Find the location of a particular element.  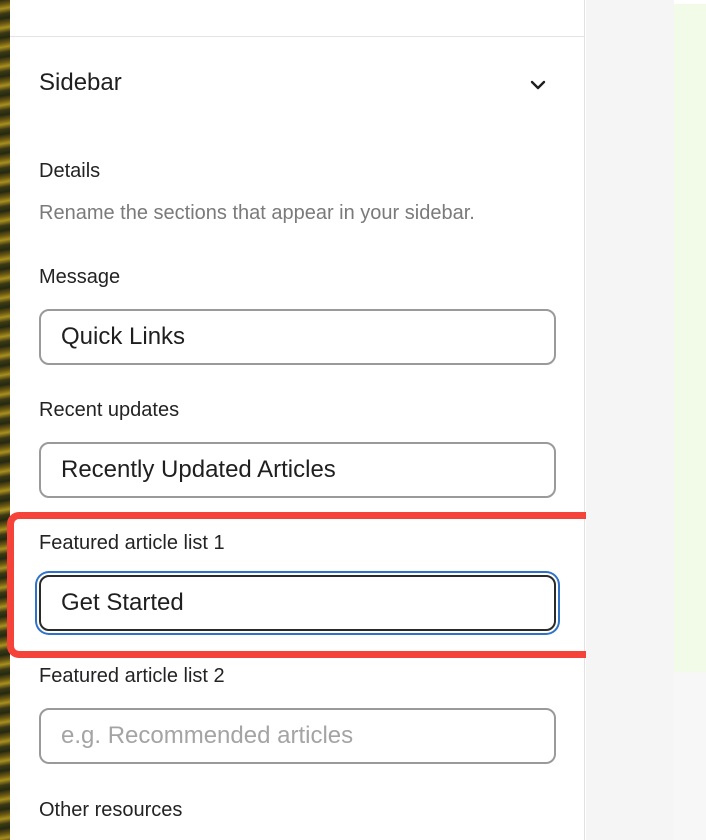

chevron-down-icon is located at coordinates (538, 85).